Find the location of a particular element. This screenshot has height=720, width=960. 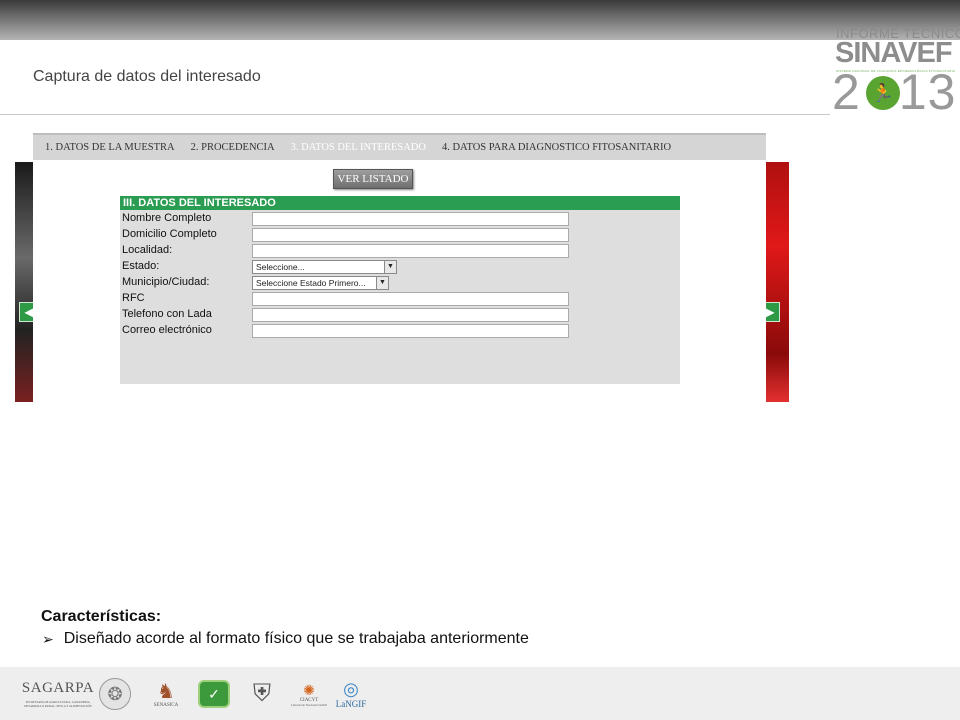

locality-label: Localidad: is located at coordinates (147, 250).